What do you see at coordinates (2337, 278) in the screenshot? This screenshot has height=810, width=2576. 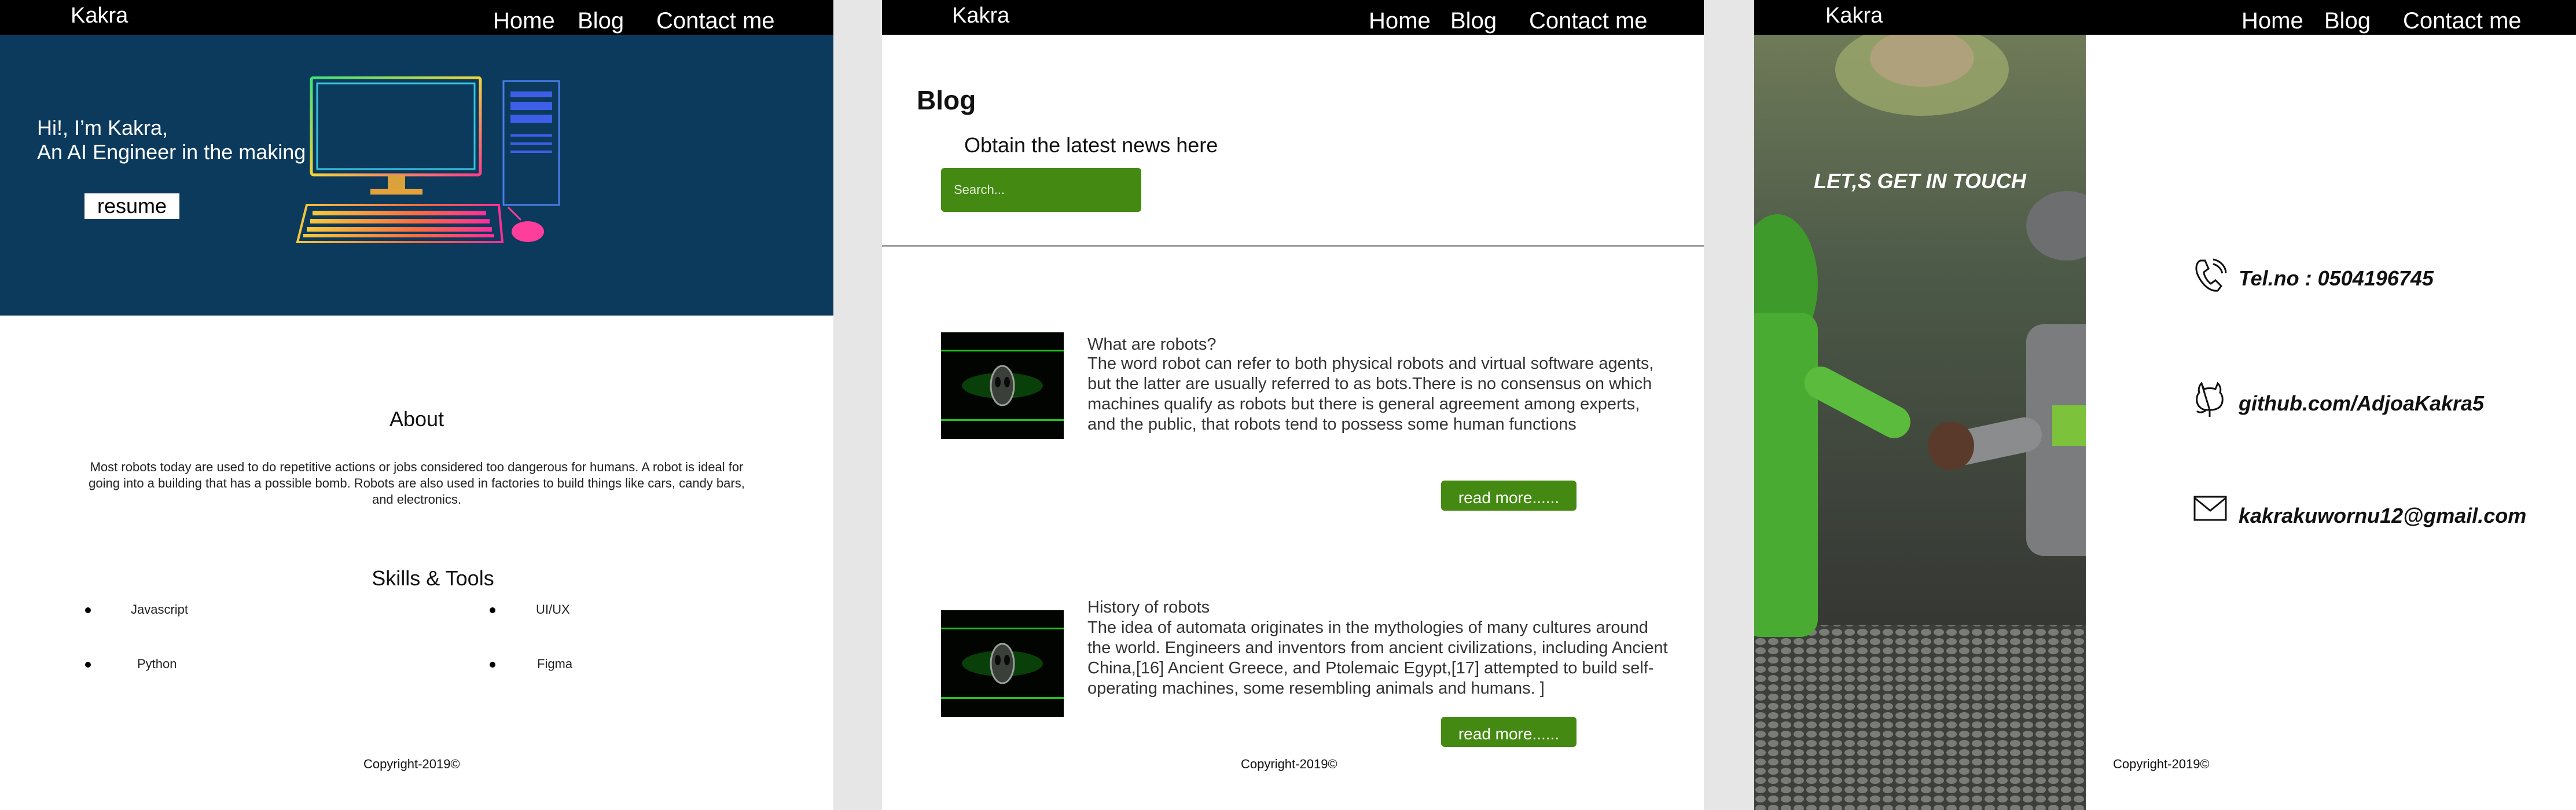 I see `phone-text: Tel.no : 0504196745` at bounding box center [2337, 278].